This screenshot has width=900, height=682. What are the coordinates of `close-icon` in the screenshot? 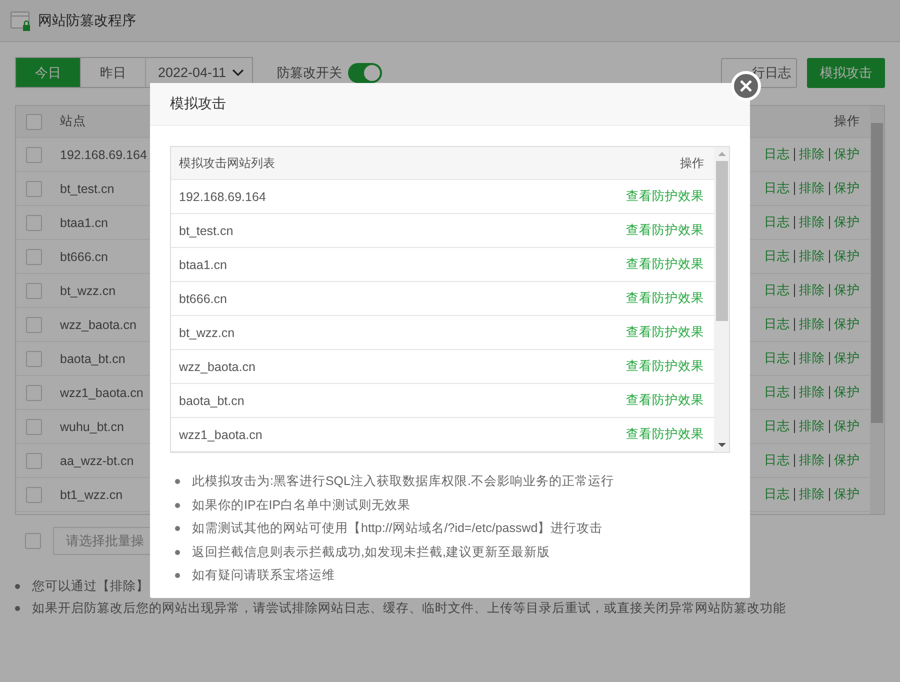 It's located at (746, 86).